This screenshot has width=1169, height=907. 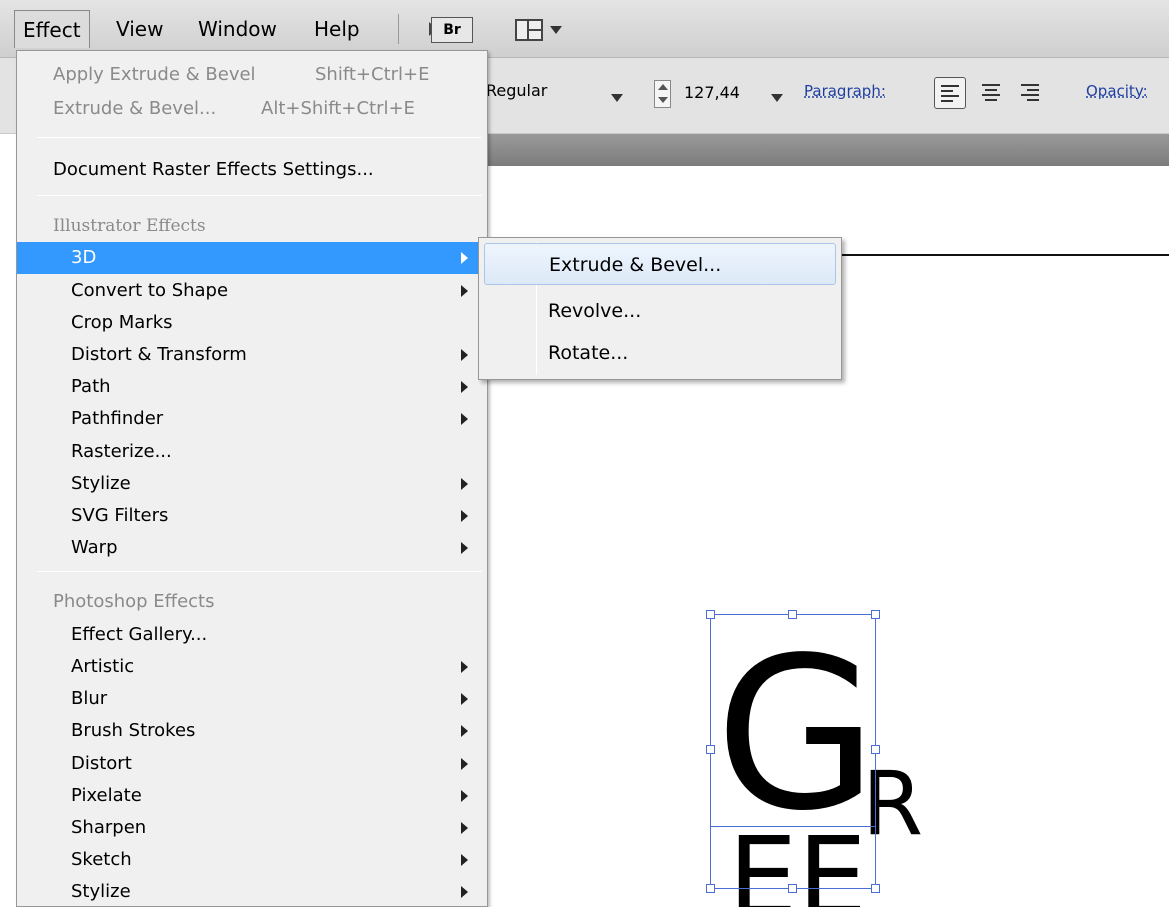 What do you see at coordinates (1029, 93) in the screenshot?
I see `align-right-button` at bounding box center [1029, 93].